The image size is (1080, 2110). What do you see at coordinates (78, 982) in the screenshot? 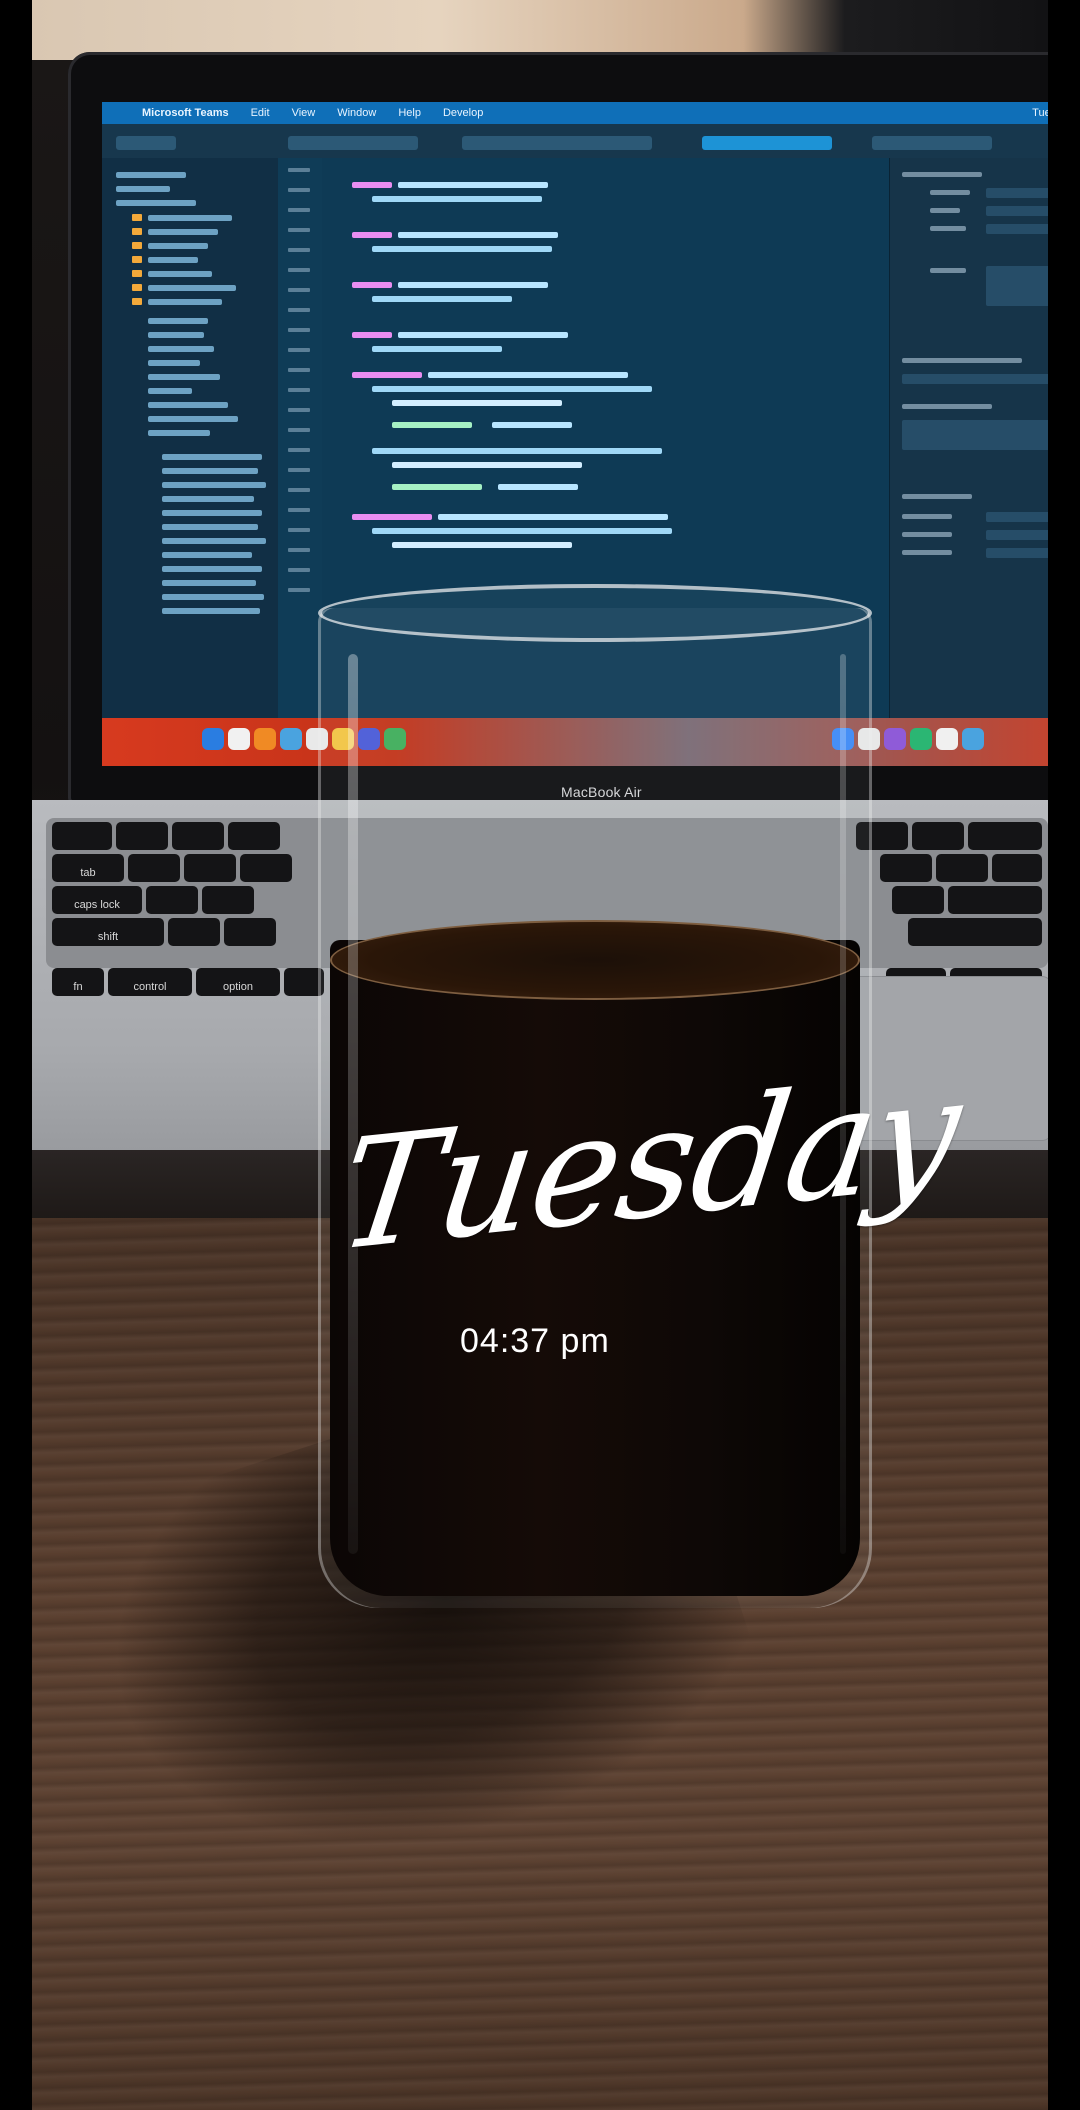
I see `key-fn: fn` at bounding box center [78, 982].